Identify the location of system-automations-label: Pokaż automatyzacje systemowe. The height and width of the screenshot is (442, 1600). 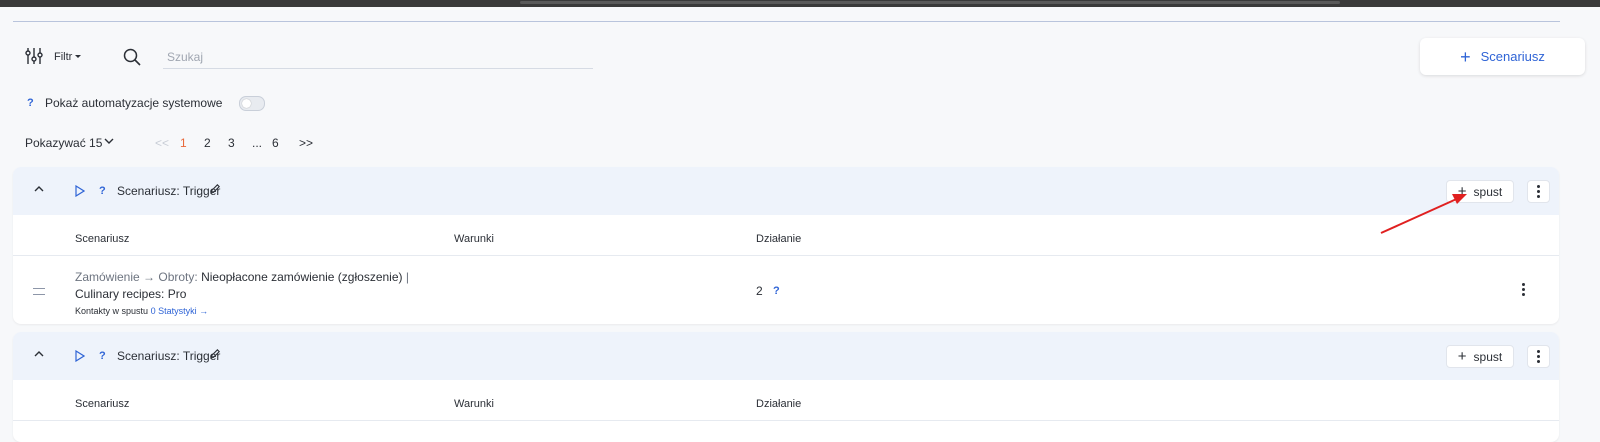
(134, 103).